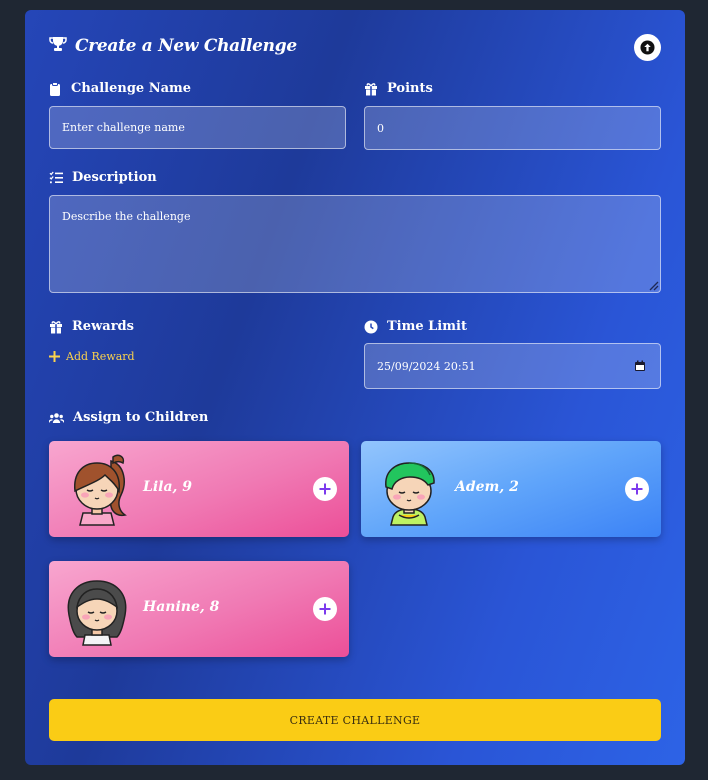  What do you see at coordinates (199, 489) in the screenshot?
I see `child-card-lila: Lila, 9` at bounding box center [199, 489].